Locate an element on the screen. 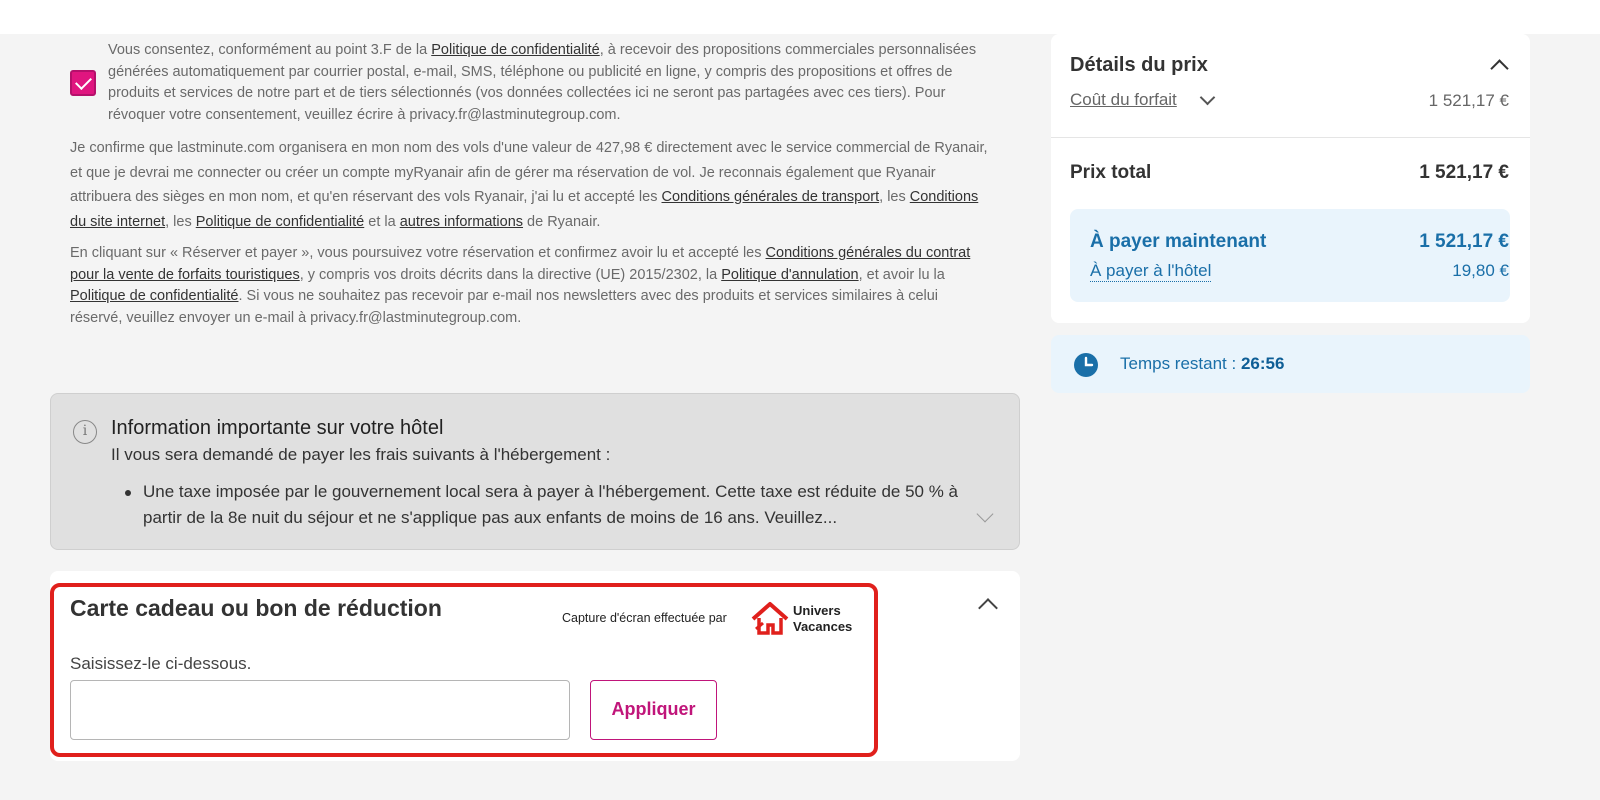 This screenshot has height=800, width=1600. pay-now-panel is located at coordinates (1290, 255).